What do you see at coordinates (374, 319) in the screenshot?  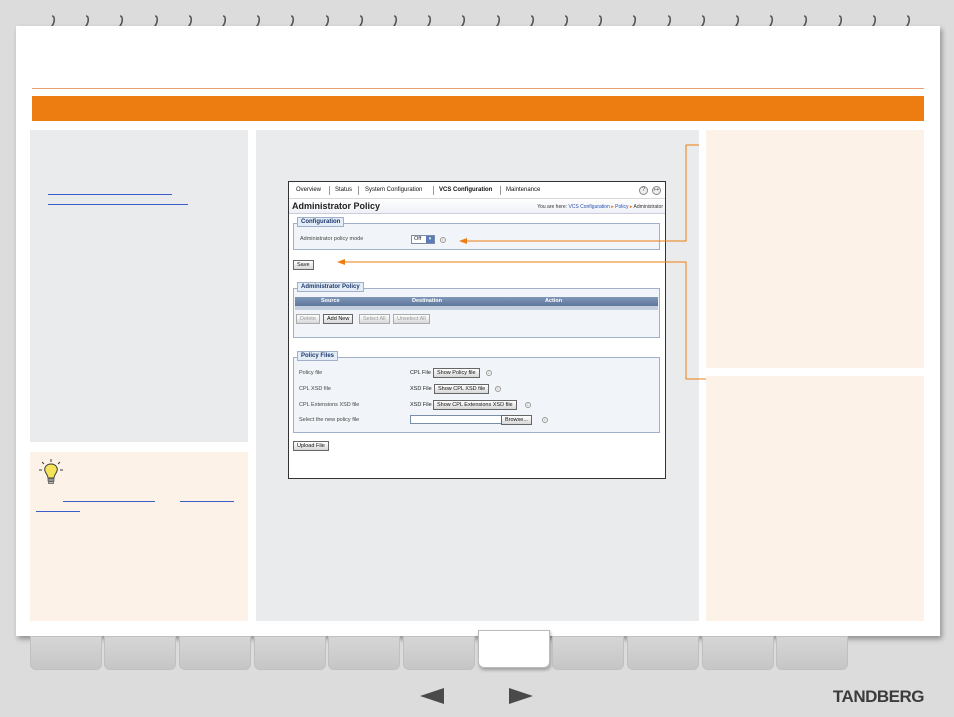 I see `select-all-button: Select All` at bounding box center [374, 319].